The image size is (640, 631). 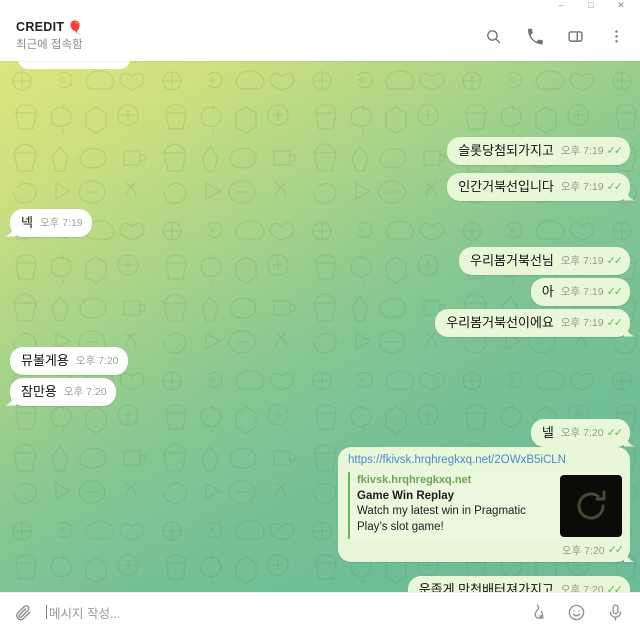 I want to click on microphone-icon, so click(x=615, y=612).